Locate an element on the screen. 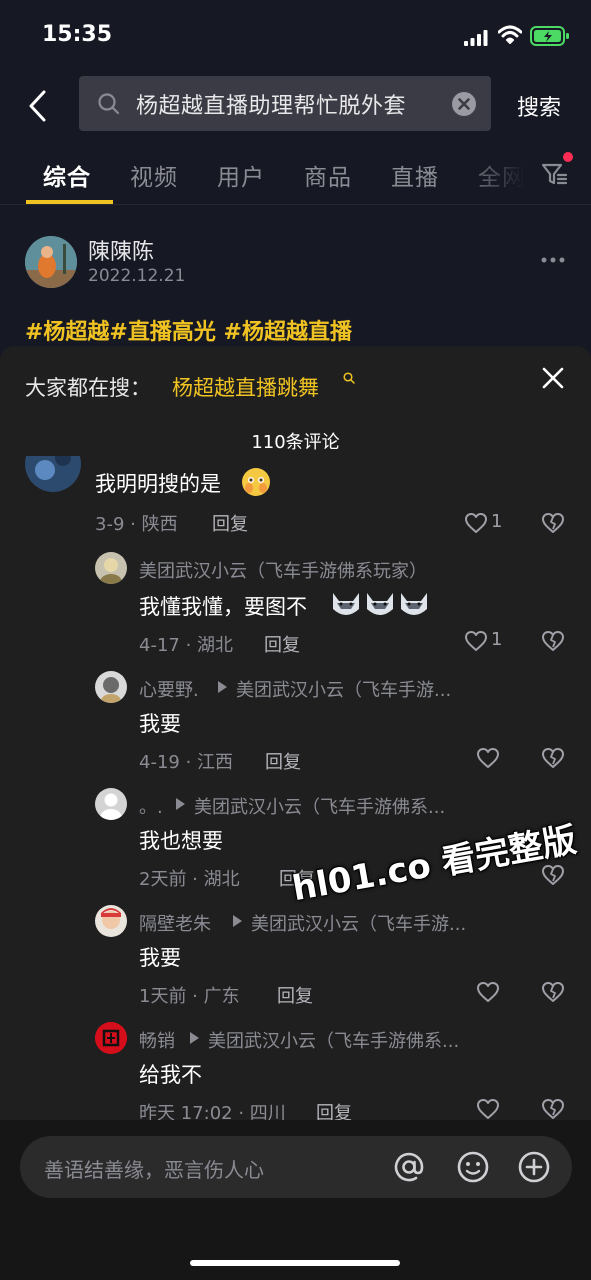 The height and width of the screenshot is (1280, 591). clear-icon is located at coordinates (464, 104).